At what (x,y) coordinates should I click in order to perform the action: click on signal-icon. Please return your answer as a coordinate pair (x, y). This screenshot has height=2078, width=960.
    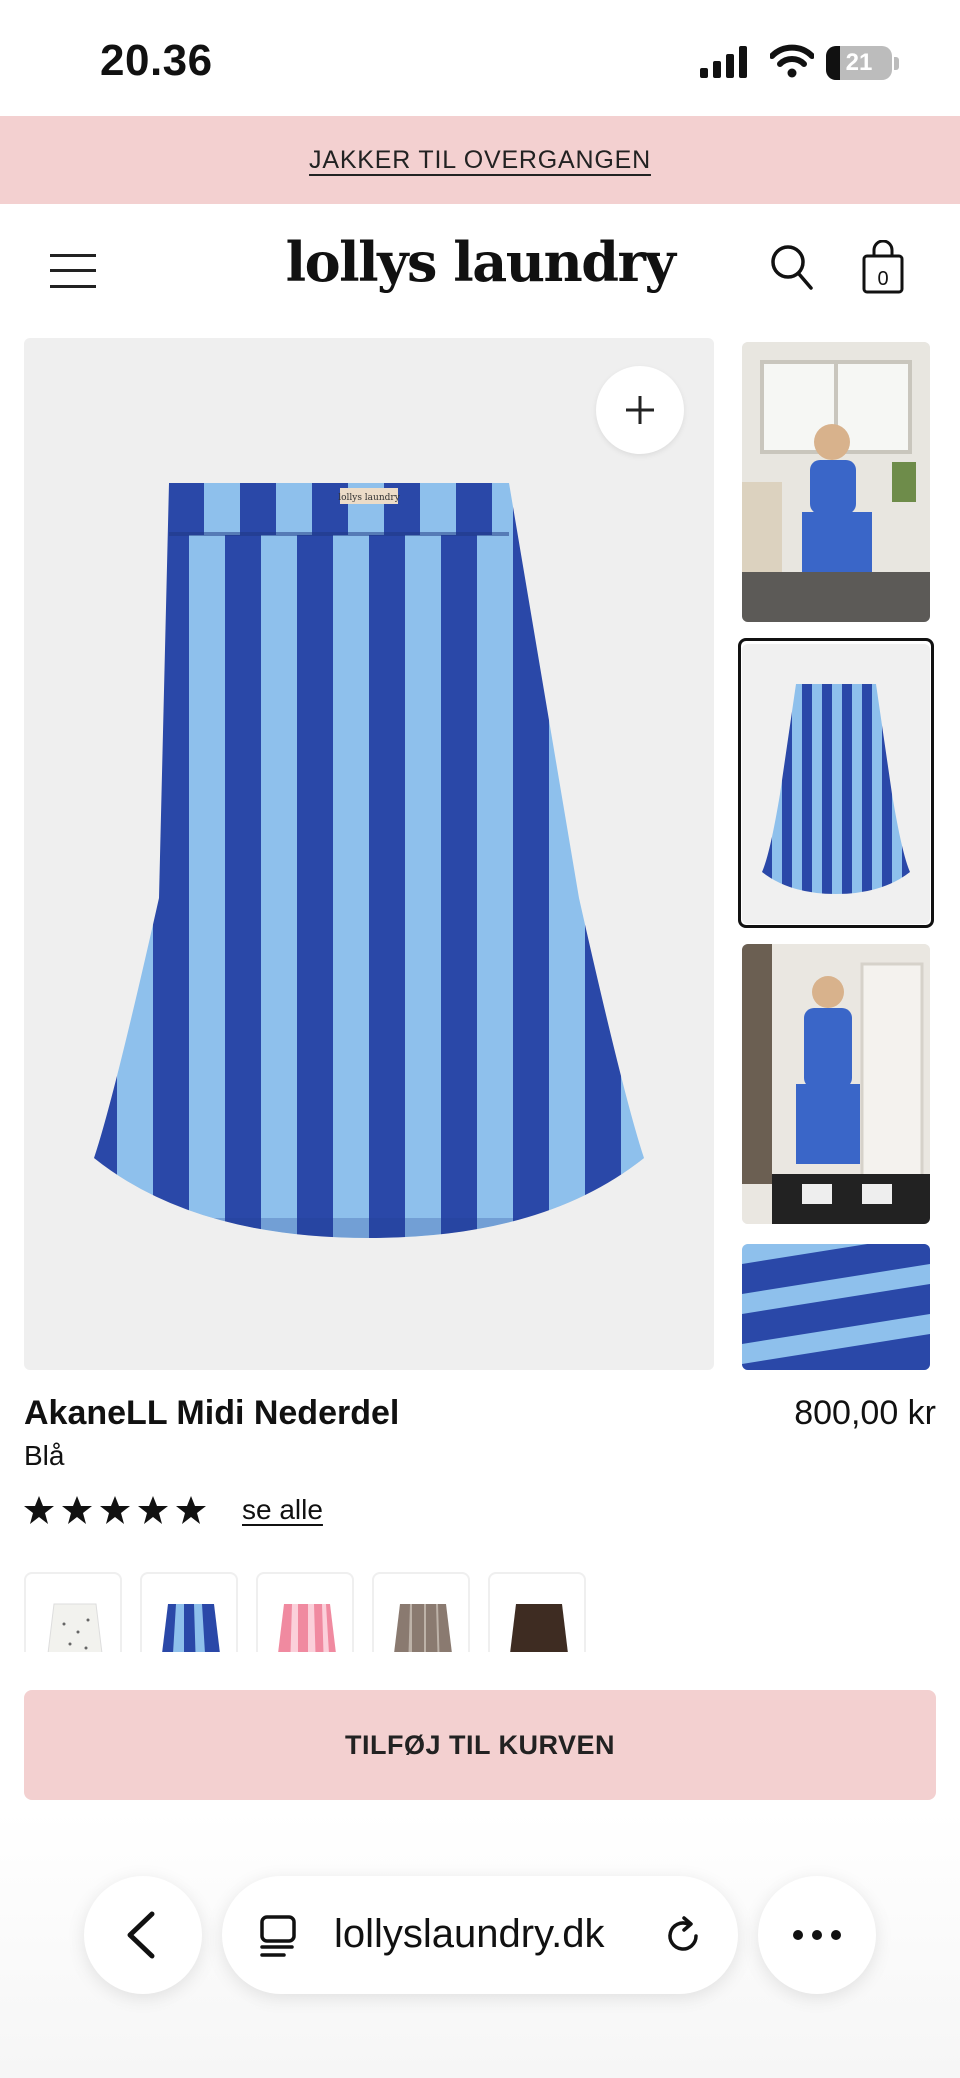
    Looking at the image, I should click on (723, 62).